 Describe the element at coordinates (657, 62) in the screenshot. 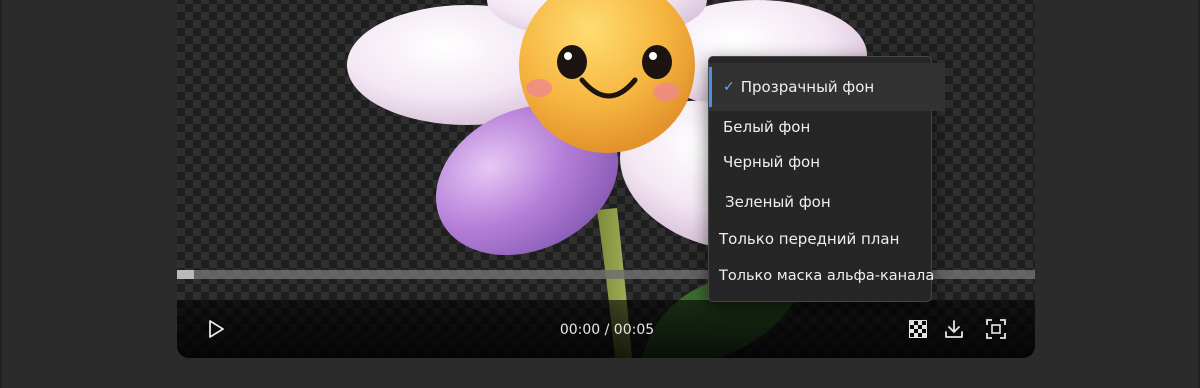

I see `right-eye` at that location.